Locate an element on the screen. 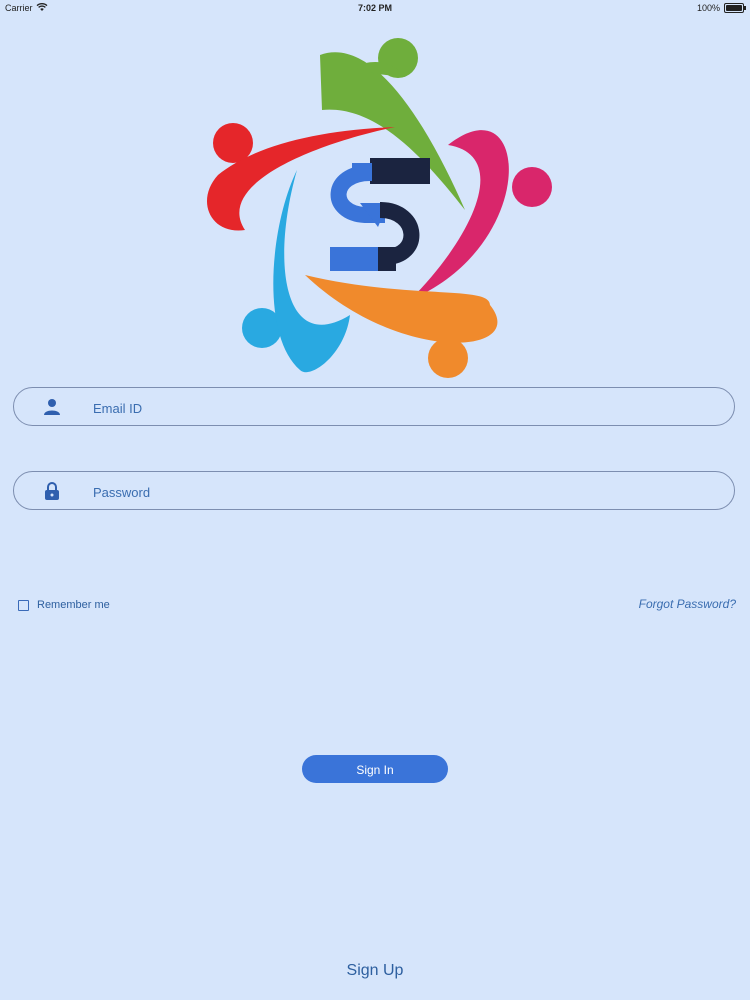  logo-red-head is located at coordinates (233, 143).